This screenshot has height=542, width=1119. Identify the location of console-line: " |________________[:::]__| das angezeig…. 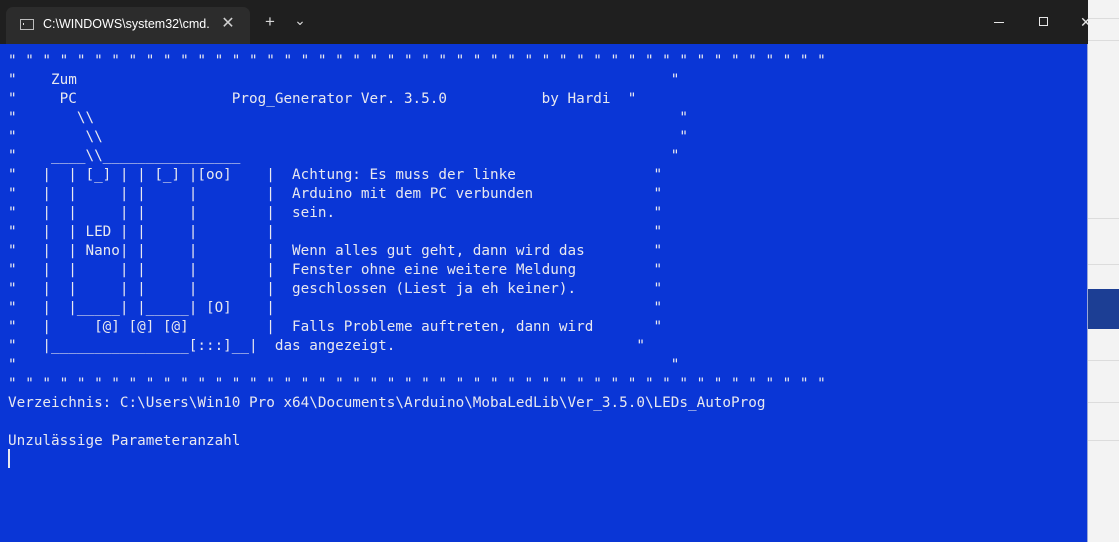
(326, 346).